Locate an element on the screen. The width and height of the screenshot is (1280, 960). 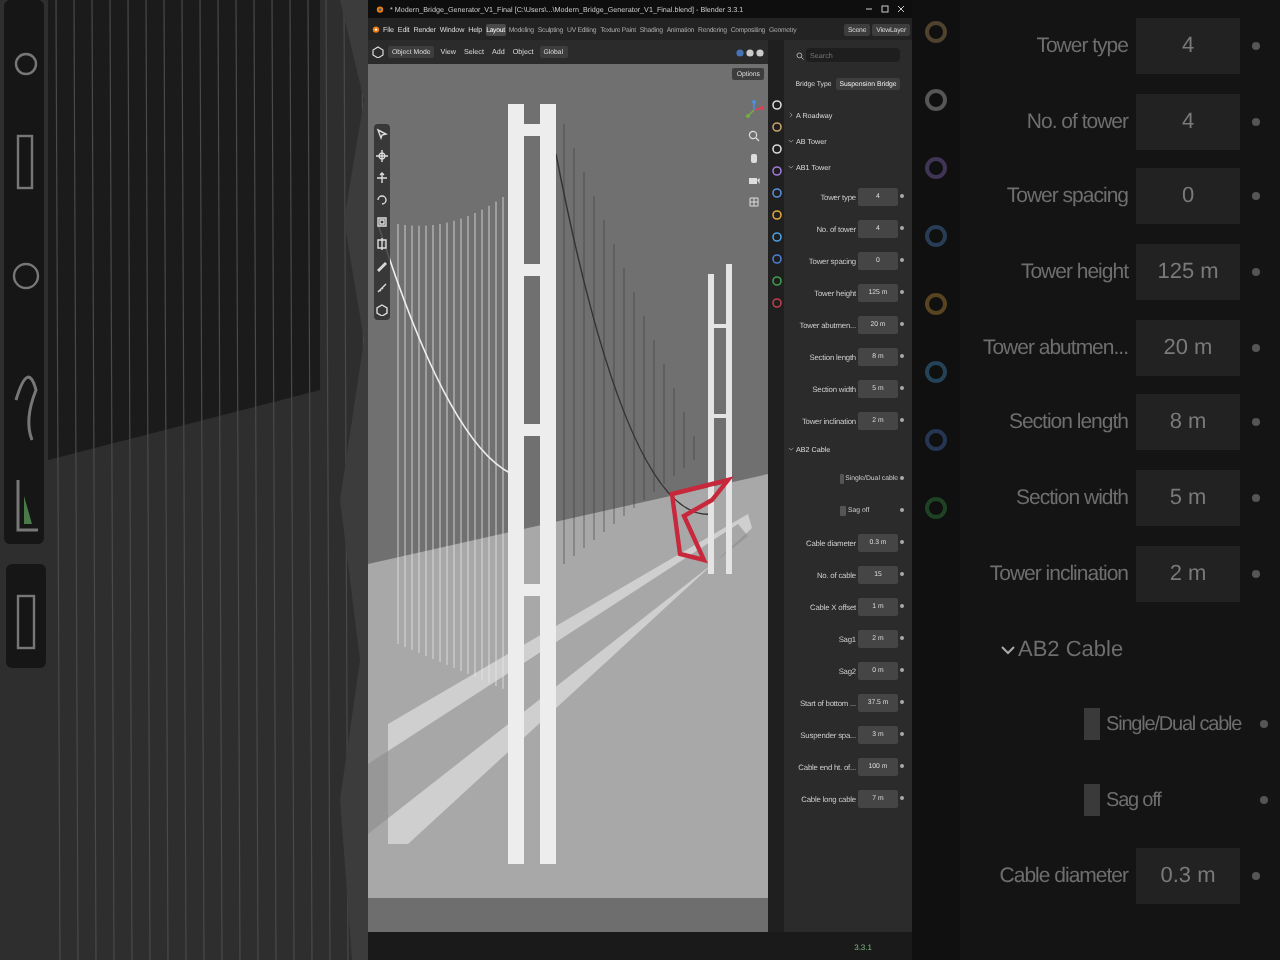
shading-modes-icon is located at coordinates (750, 52).